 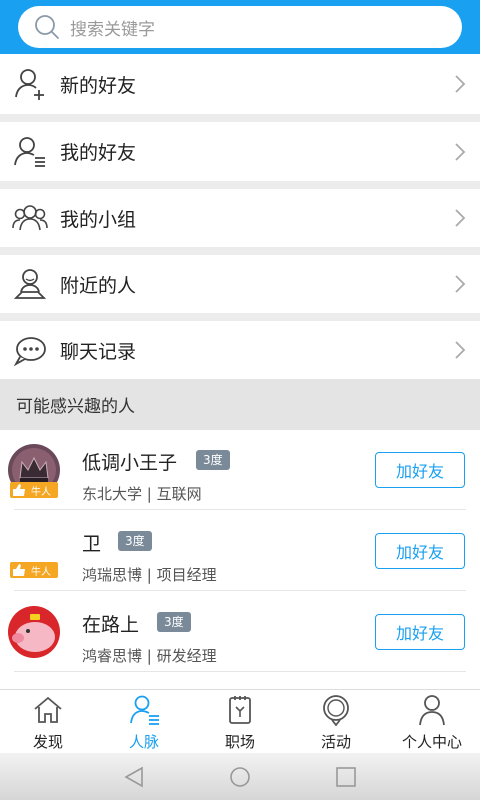 I want to click on system-nav-bar, so click(x=240, y=776).